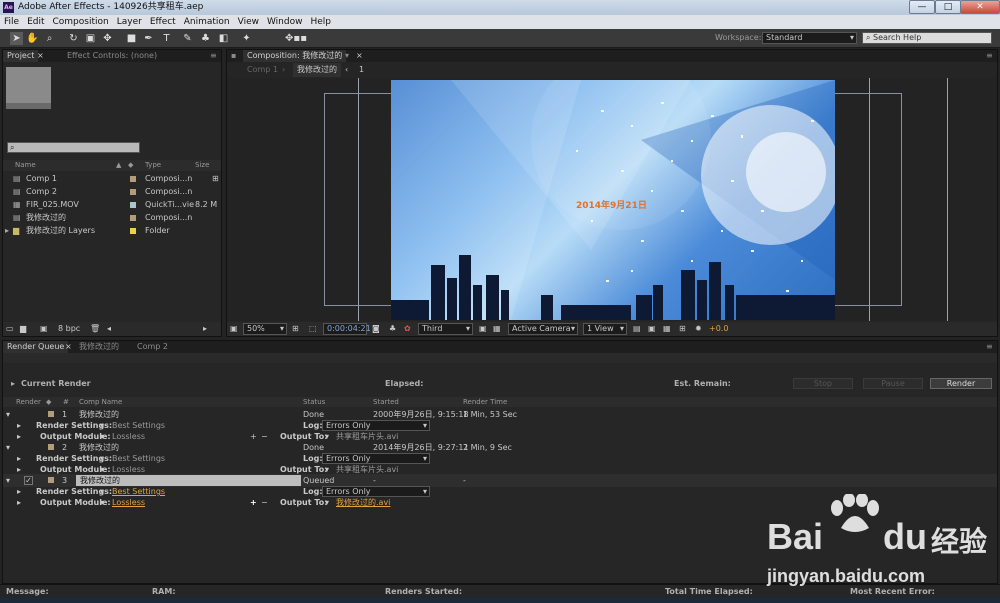 This screenshot has width=1000, height=603. What do you see at coordinates (112, 56) in the screenshot?
I see `tab-effect-controls: Effect Controls: (none)` at bounding box center [112, 56].